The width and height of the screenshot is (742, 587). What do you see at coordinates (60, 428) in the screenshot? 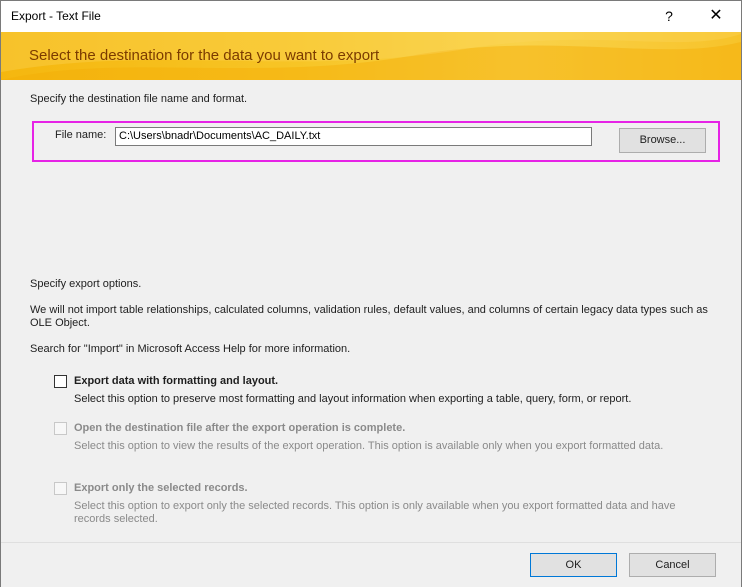
I see `checkbox-open-destination` at bounding box center [60, 428].